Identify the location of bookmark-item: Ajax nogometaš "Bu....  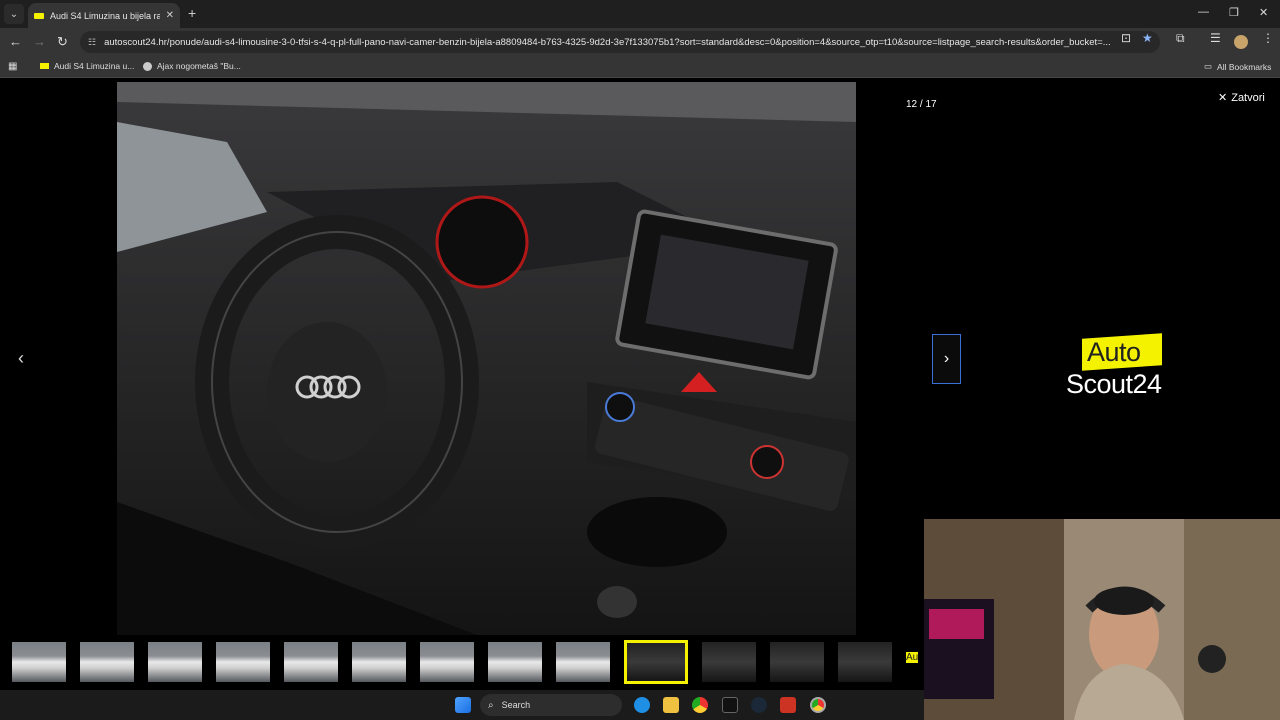
(192, 66).